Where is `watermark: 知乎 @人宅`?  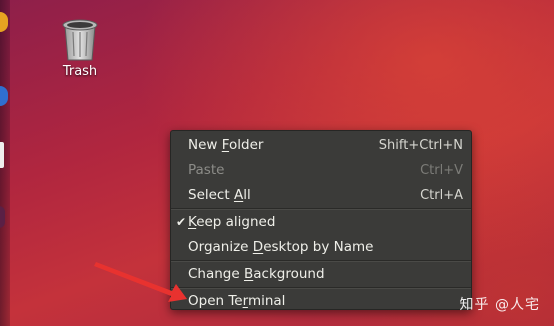
watermark: 知乎 @人宅 is located at coordinates (499, 305).